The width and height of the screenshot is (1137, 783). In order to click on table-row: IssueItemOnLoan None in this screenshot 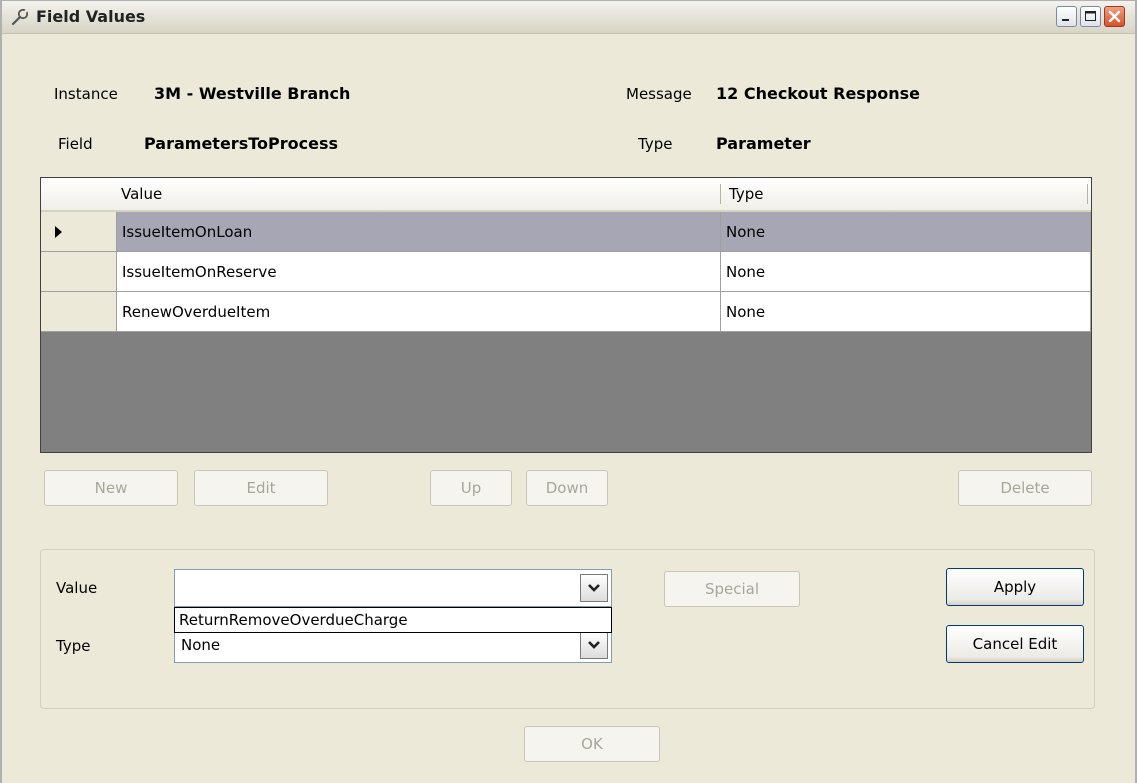, I will do `click(566, 232)`.